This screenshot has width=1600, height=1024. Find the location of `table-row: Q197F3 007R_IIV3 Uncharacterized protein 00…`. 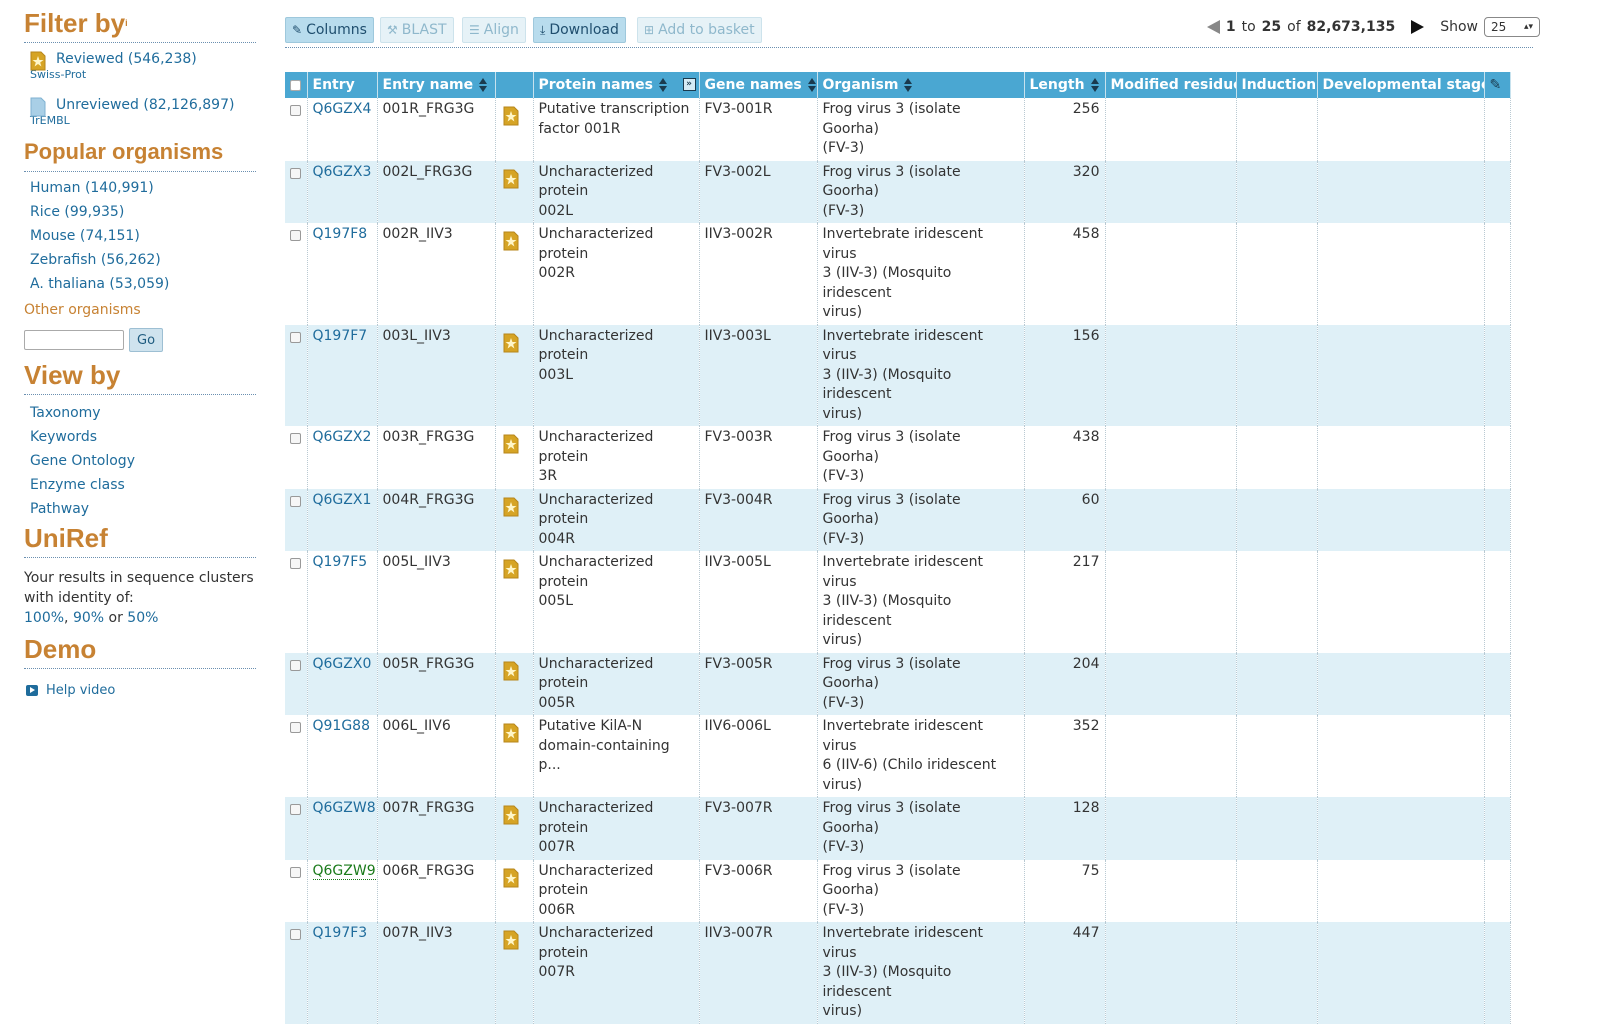

table-row: Q197F3 007R_IIV3 Uncharacterized protein 00… is located at coordinates (898, 973).